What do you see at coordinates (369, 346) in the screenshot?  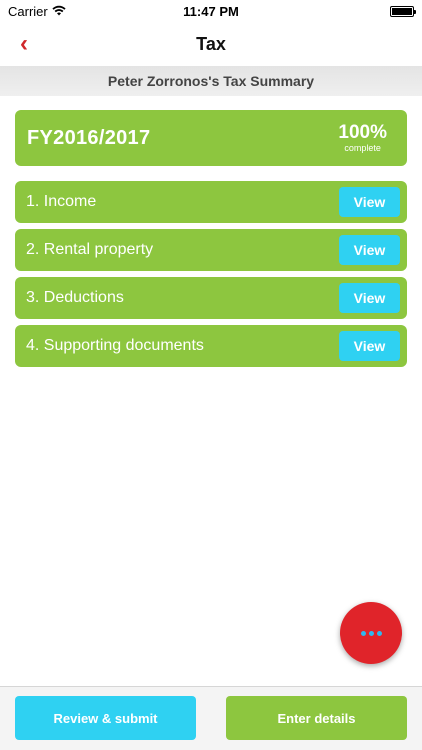 I see `view-supporting-documents-button: View` at bounding box center [369, 346].